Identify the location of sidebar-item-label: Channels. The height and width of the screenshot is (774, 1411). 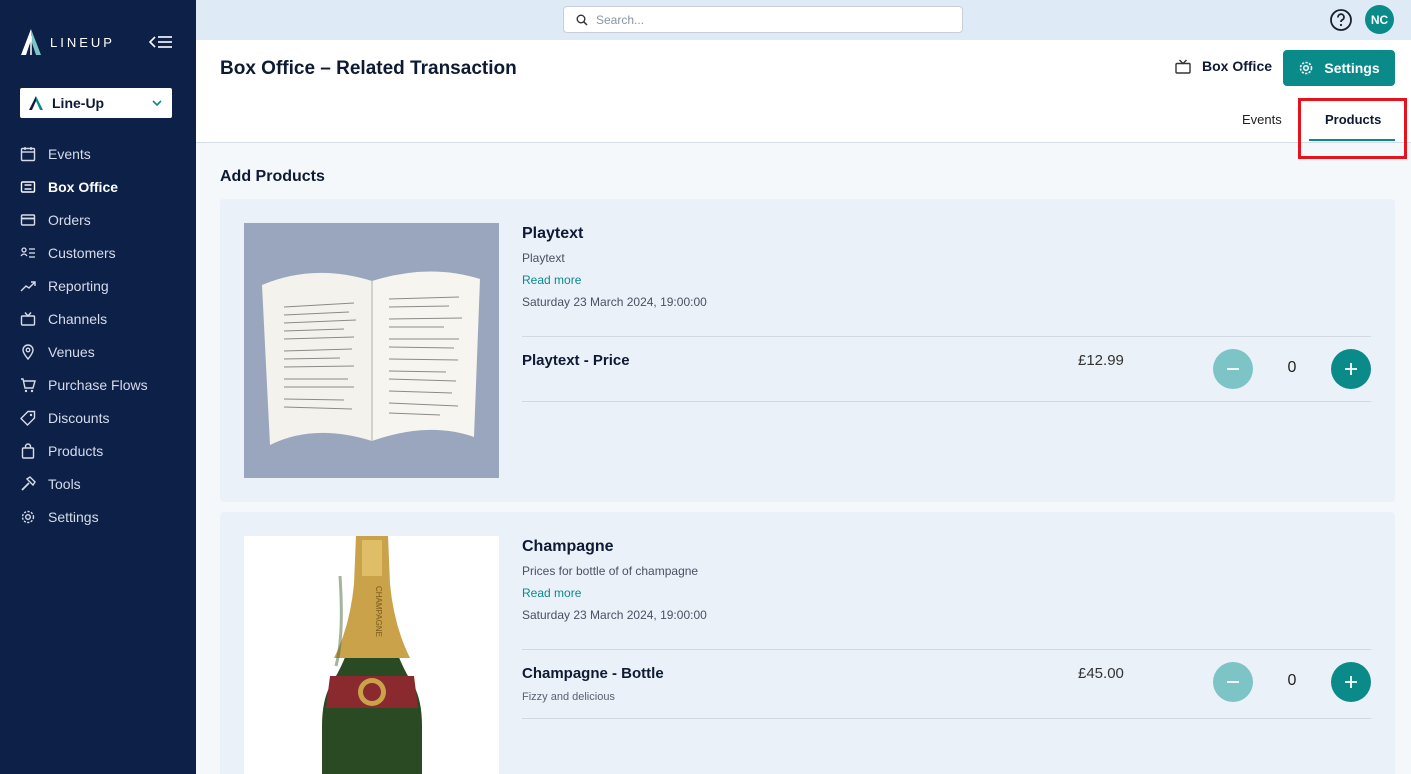
(78, 318).